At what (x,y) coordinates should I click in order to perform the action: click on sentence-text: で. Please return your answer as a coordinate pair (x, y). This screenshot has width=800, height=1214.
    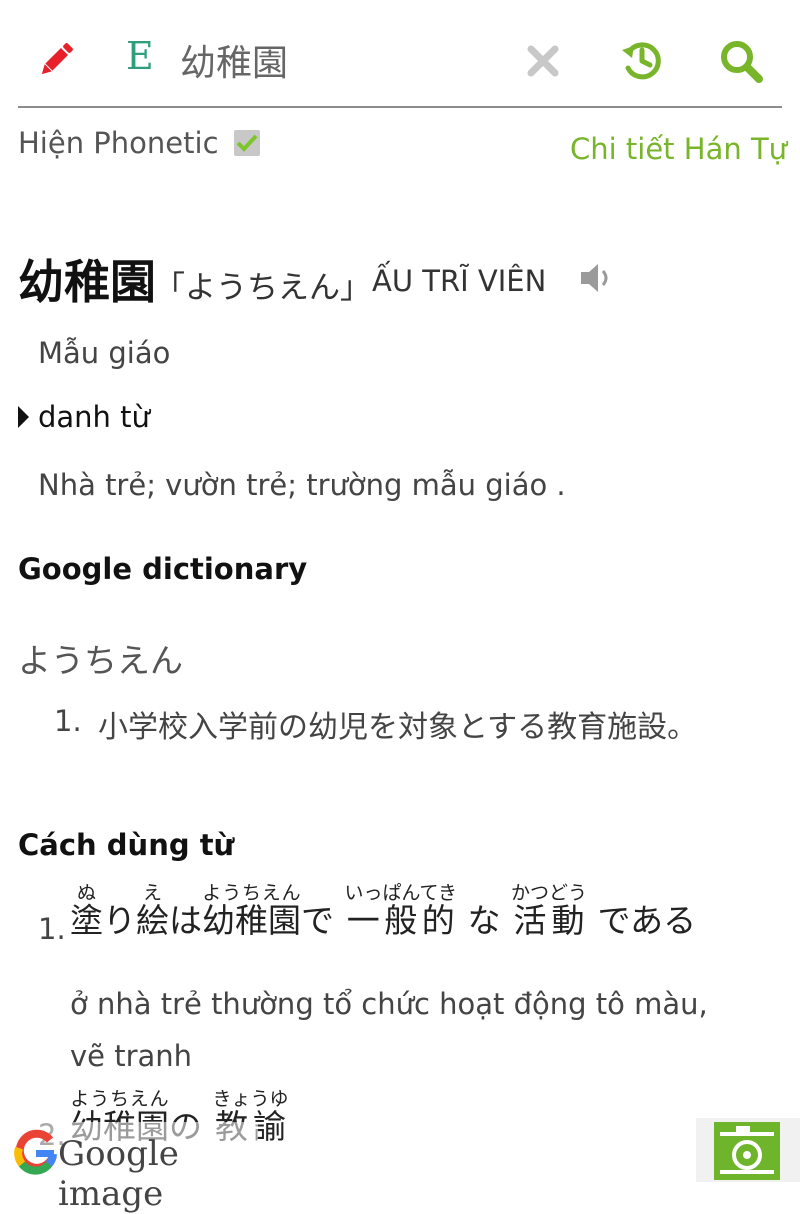
    Looking at the image, I should click on (323, 920).